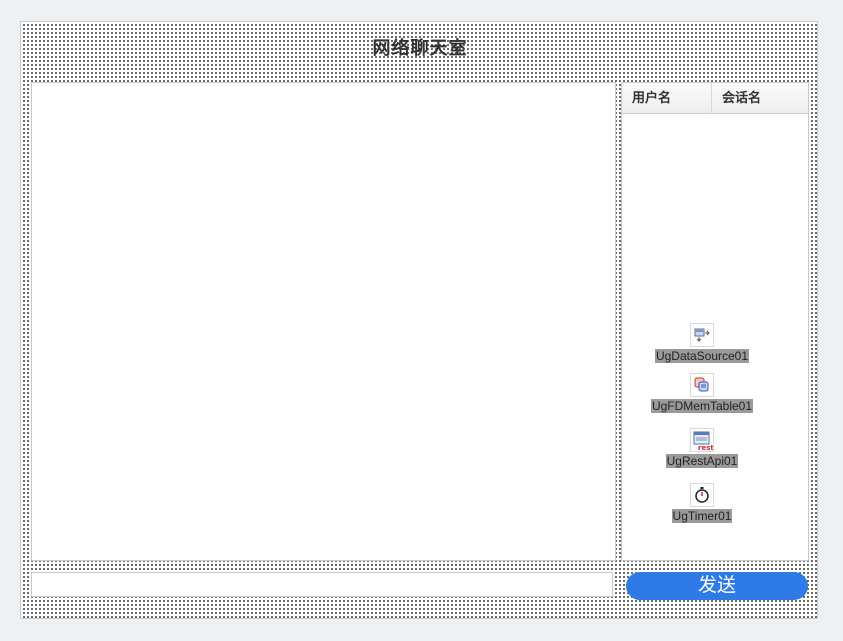 The width and height of the screenshot is (843, 641). Describe the element at coordinates (702, 461) in the screenshot. I see `component-label: UgRestApi01` at that location.